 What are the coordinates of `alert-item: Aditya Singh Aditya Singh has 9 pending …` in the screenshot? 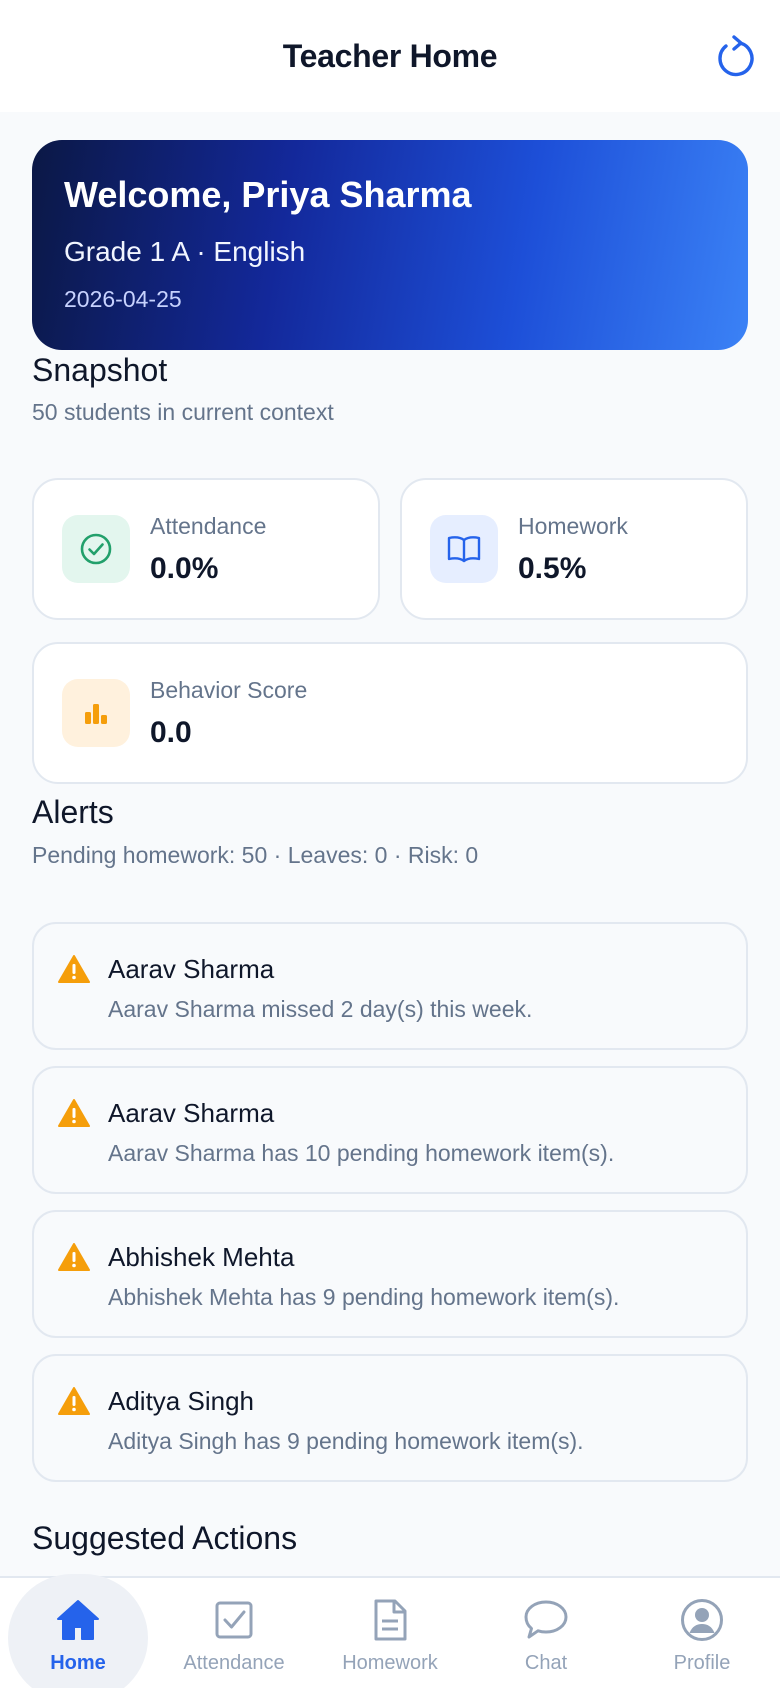 It's located at (390, 1418).